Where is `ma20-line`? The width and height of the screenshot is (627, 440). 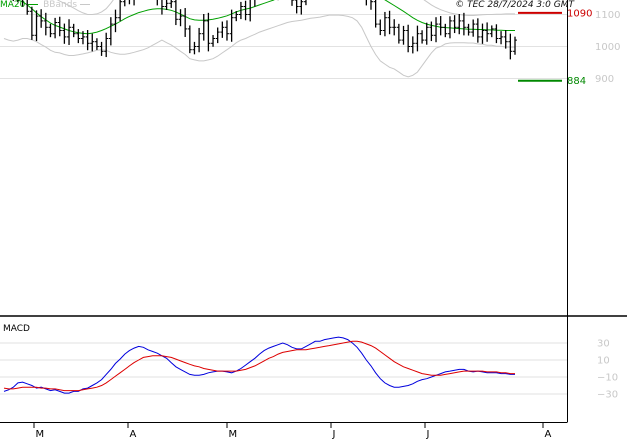 ma20-line is located at coordinates (265, 17).